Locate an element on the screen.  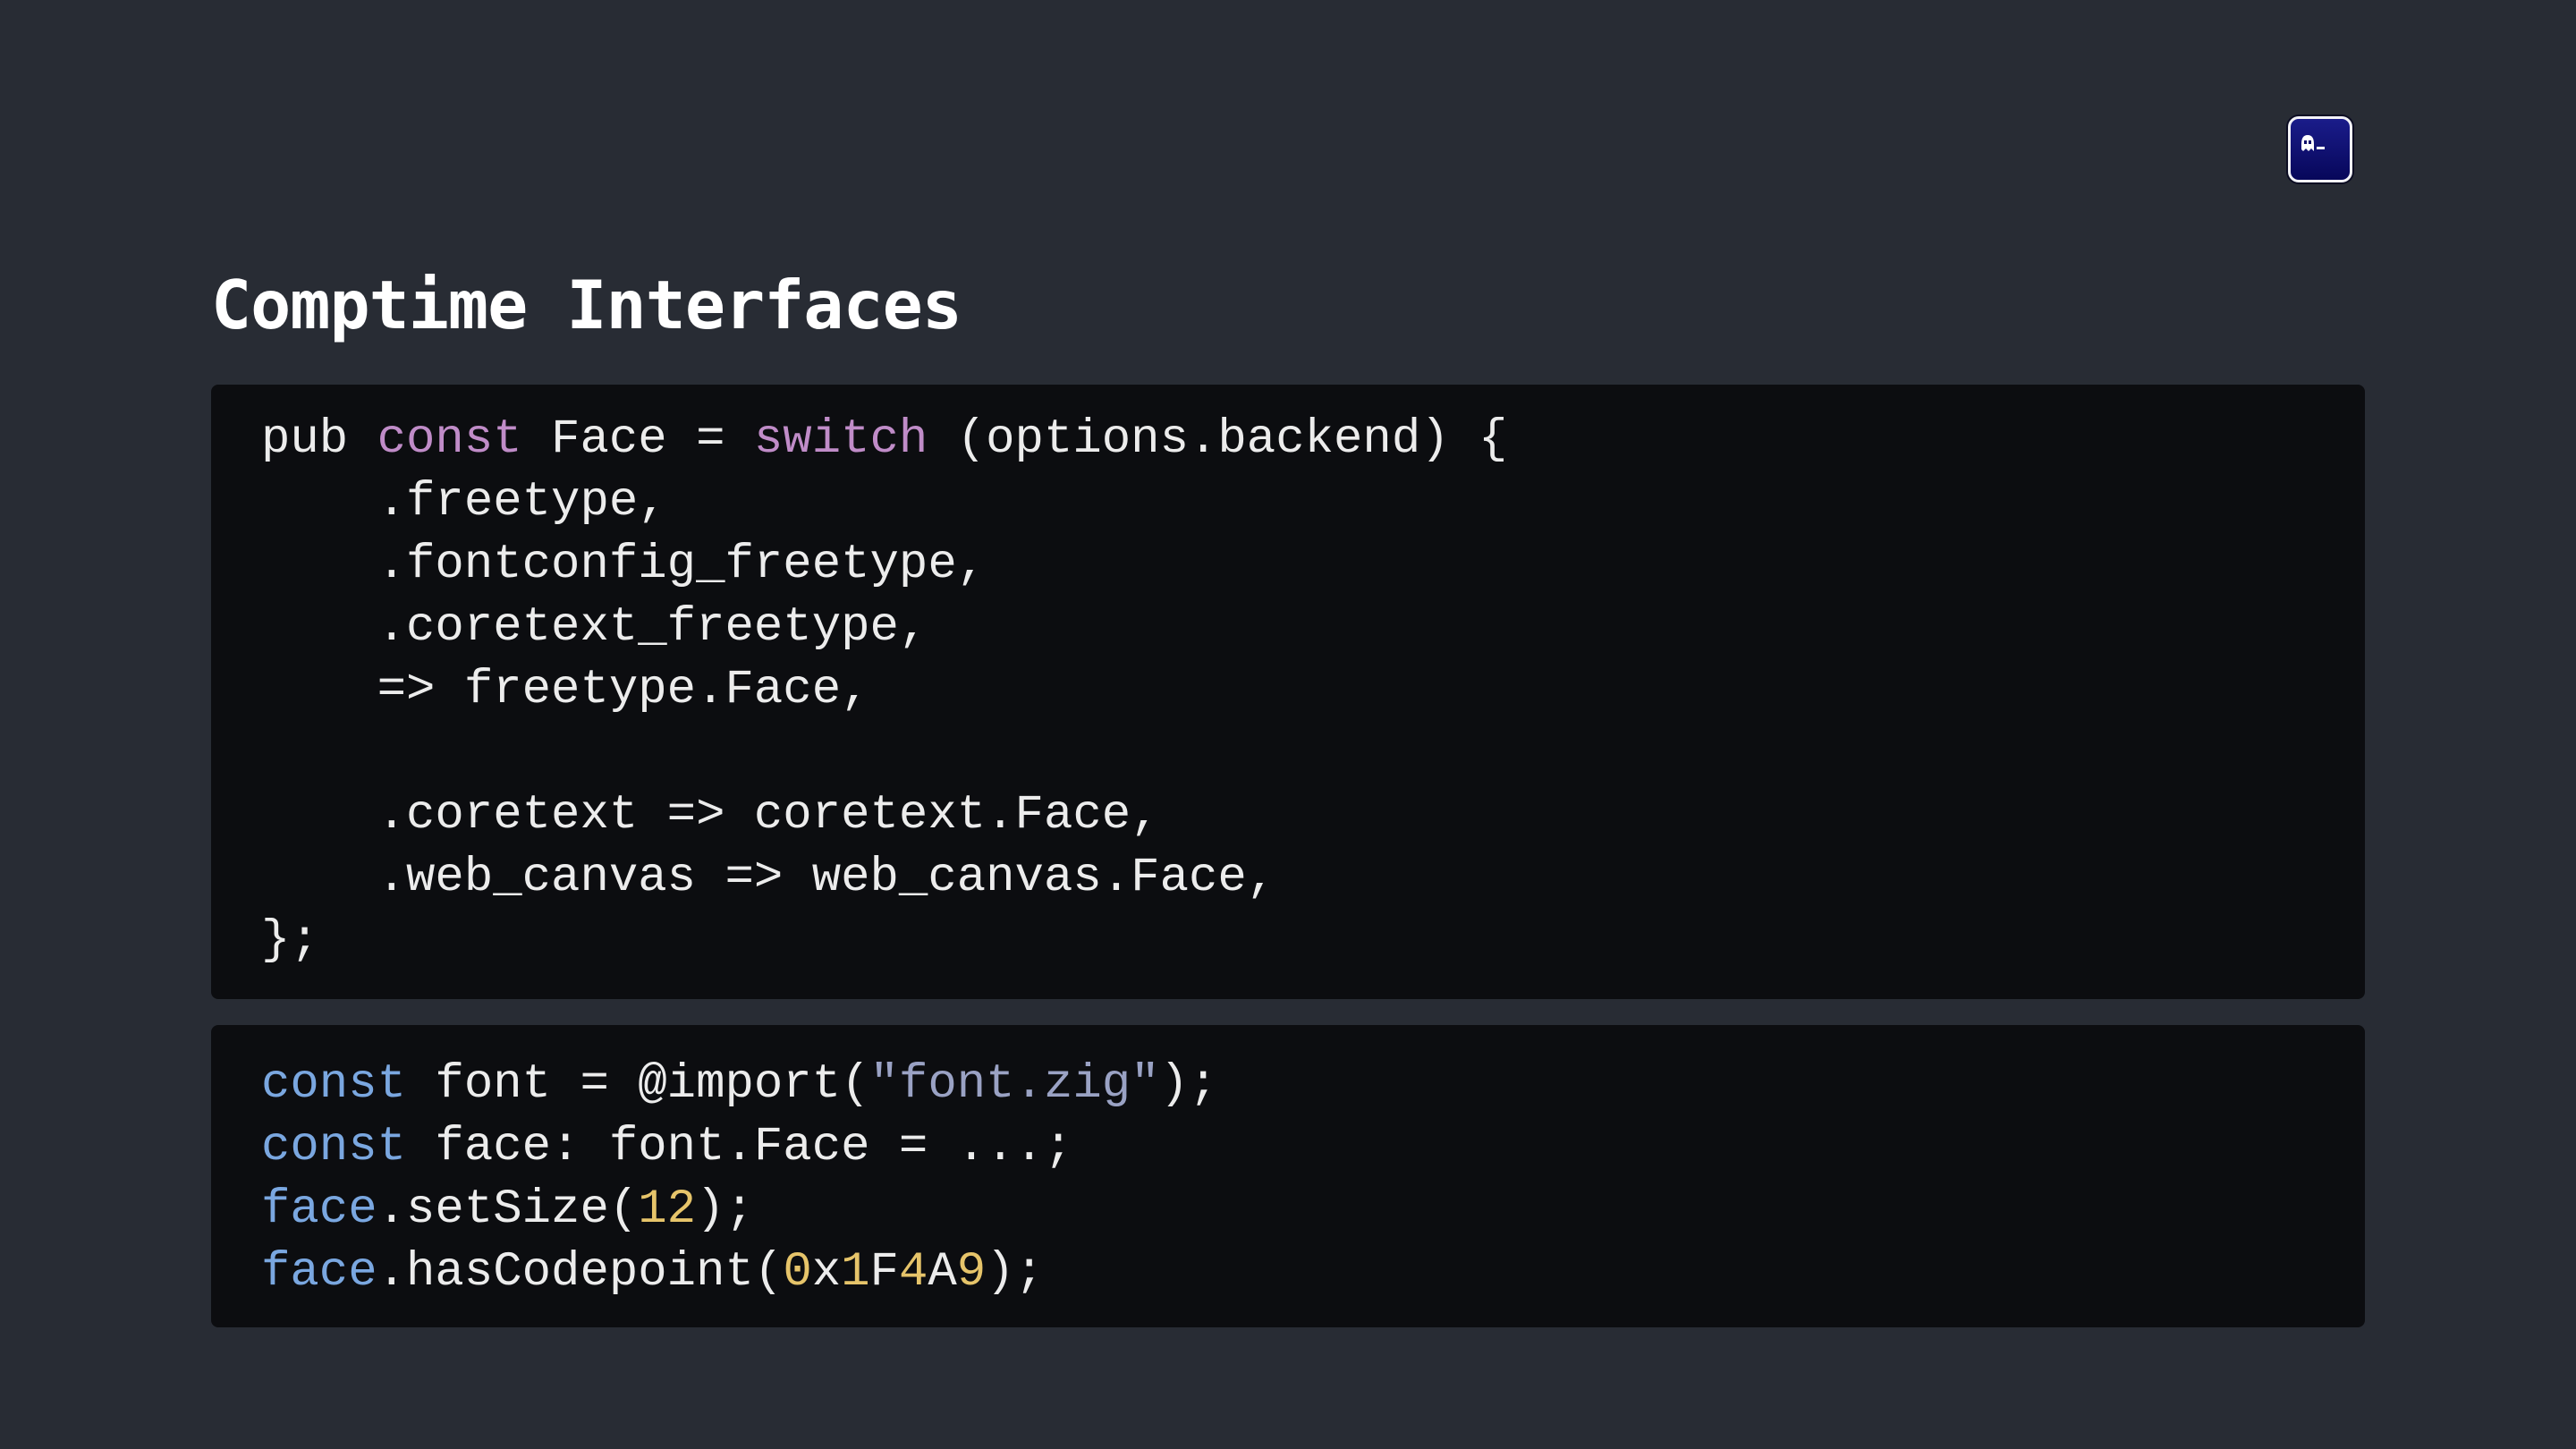
code-token: 9 is located at coordinates (971, 1272).